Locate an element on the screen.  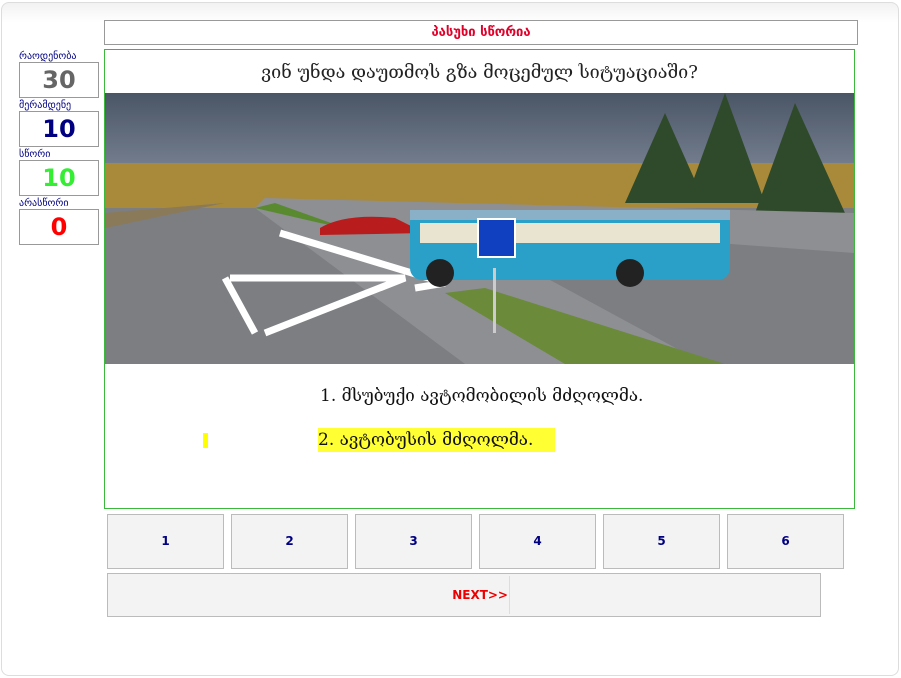
total-value: 30 is located at coordinates (59, 80).